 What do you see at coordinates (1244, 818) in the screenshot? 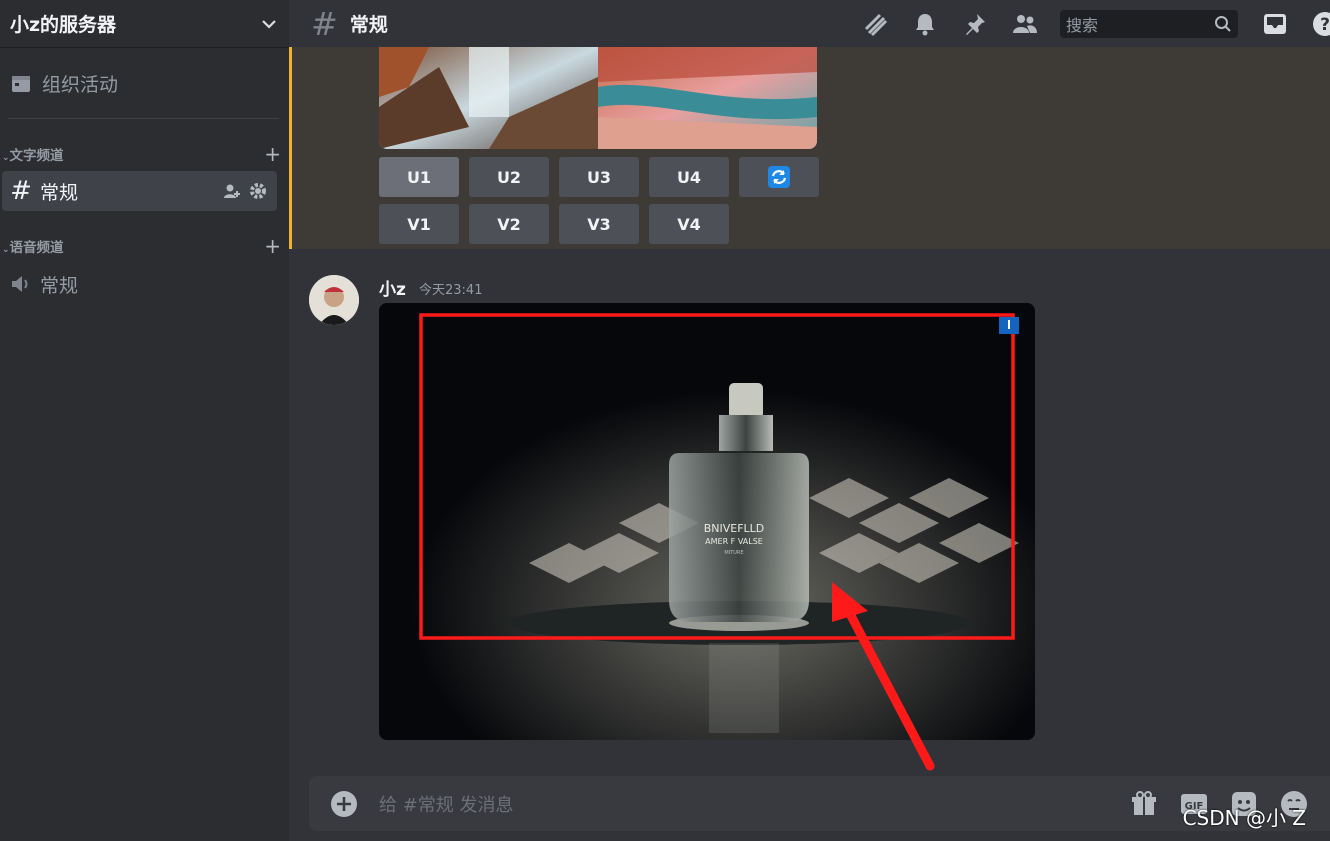
I see `watermark: CSDN @小 Z` at bounding box center [1244, 818].